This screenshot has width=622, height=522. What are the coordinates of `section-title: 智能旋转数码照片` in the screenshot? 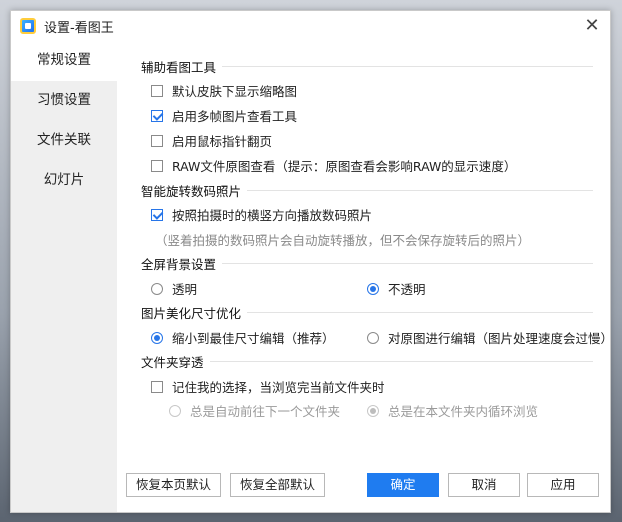 It's located at (191, 191).